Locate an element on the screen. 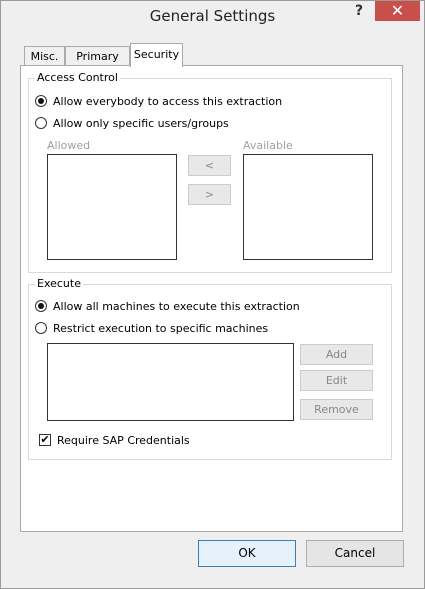  check-icon: ✔ is located at coordinates (45, 440).